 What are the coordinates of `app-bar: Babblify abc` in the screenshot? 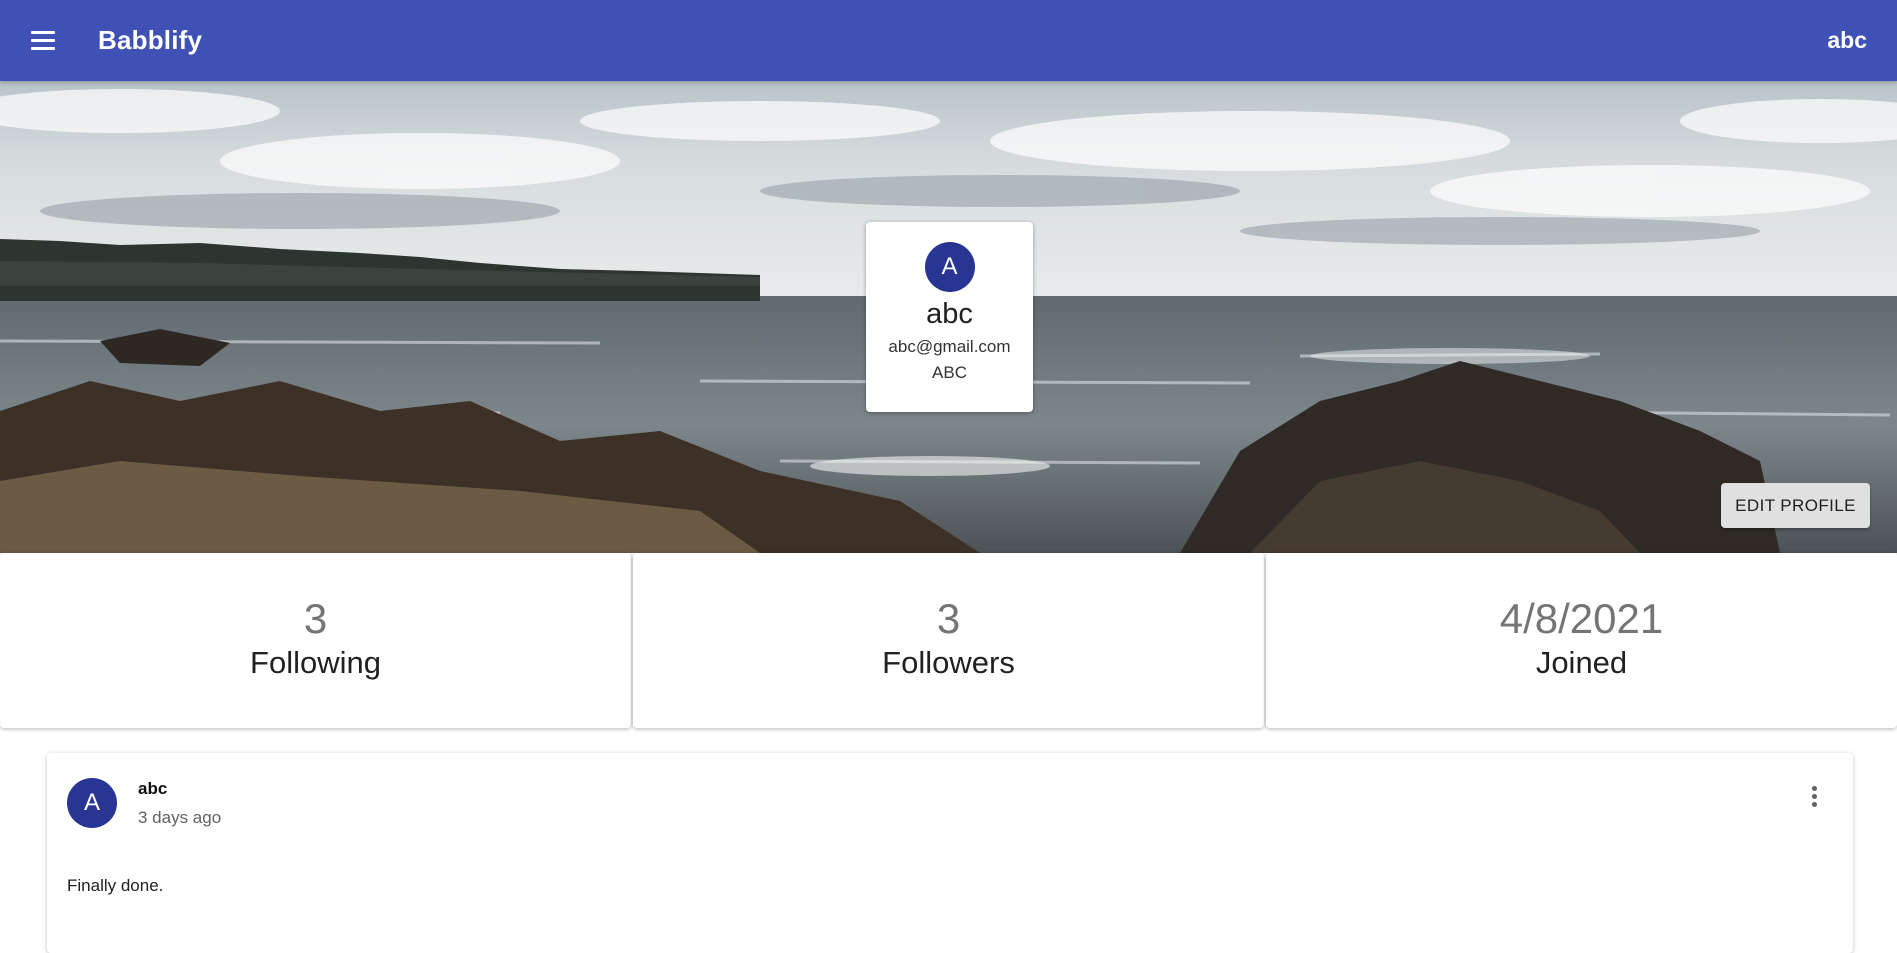 It's located at (948, 40).